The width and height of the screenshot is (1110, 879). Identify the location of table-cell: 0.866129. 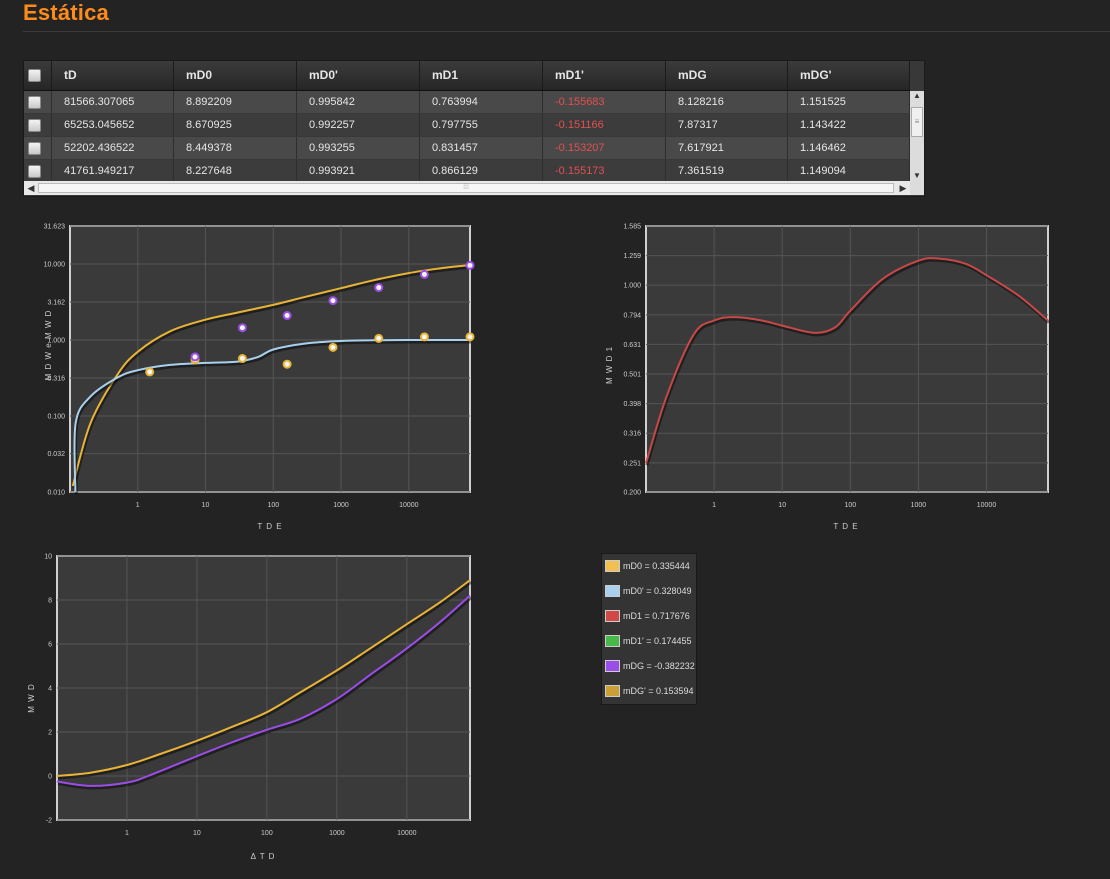
(481, 171).